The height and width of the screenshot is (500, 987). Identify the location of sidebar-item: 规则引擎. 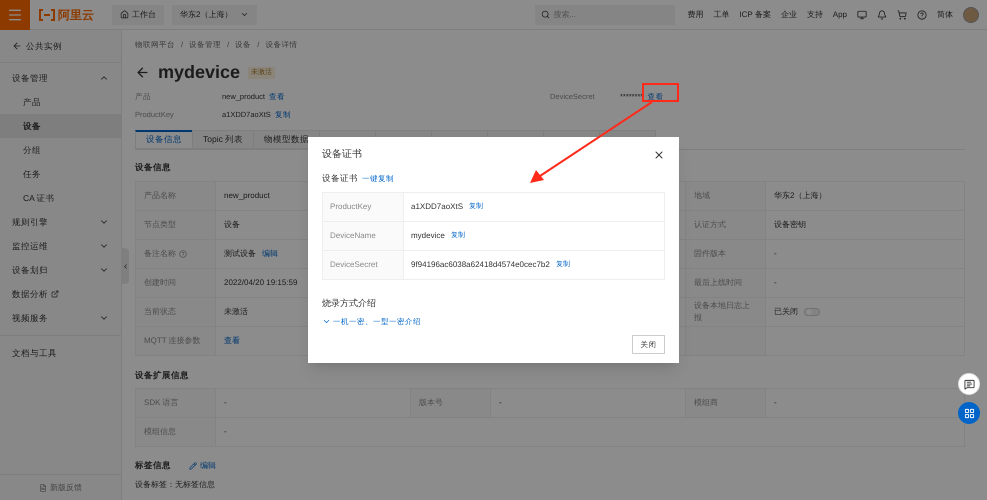
(60, 222).